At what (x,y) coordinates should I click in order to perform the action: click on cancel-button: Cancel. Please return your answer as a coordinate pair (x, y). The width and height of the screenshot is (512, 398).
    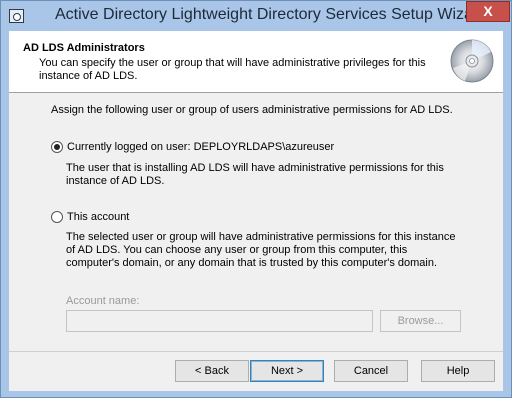
    Looking at the image, I should click on (371, 371).